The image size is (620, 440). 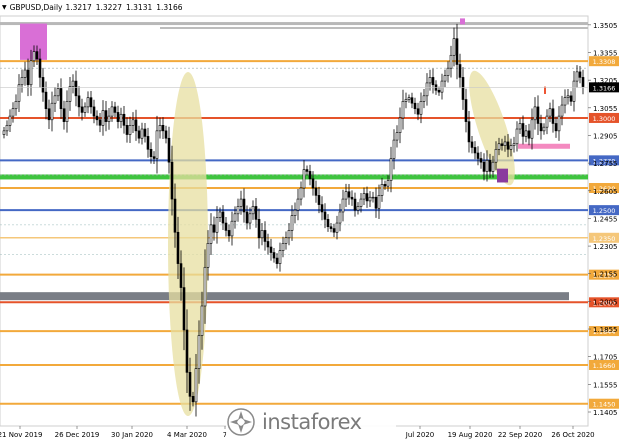 What do you see at coordinates (78, 7) in the screenshot?
I see `open-value: 1.3217` at bounding box center [78, 7].